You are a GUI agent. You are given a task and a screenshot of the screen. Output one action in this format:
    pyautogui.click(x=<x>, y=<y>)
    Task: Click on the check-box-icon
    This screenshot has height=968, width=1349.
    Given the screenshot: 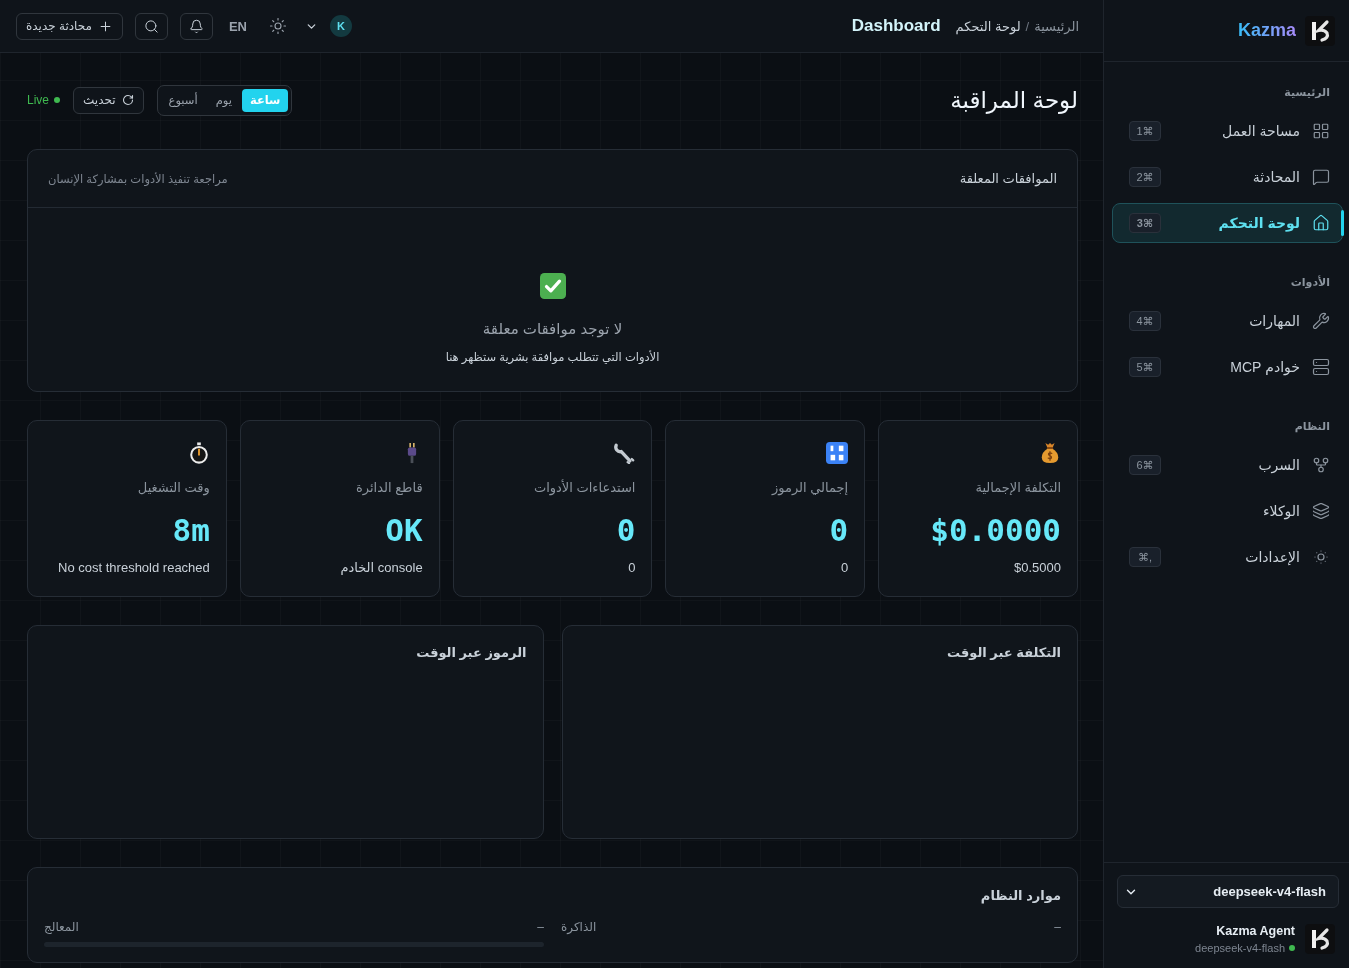 What is the action you would take?
    pyautogui.click(x=552, y=286)
    